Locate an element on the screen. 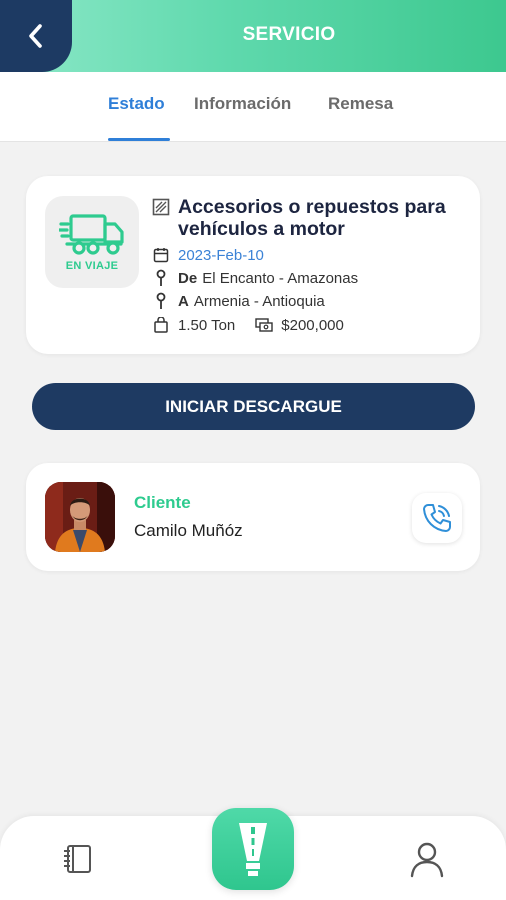 This screenshot has width=506, height=900. destination-row: A Armenia - Antioquia is located at coordinates (238, 301).